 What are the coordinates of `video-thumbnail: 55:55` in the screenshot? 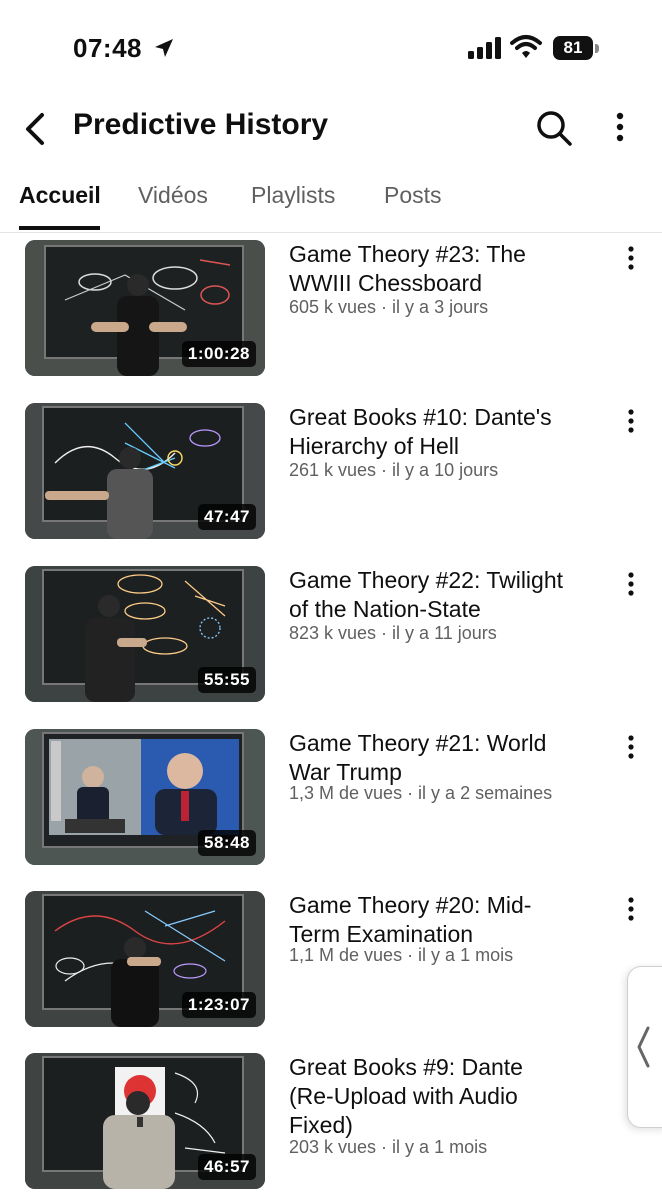 It's located at (145, 634).